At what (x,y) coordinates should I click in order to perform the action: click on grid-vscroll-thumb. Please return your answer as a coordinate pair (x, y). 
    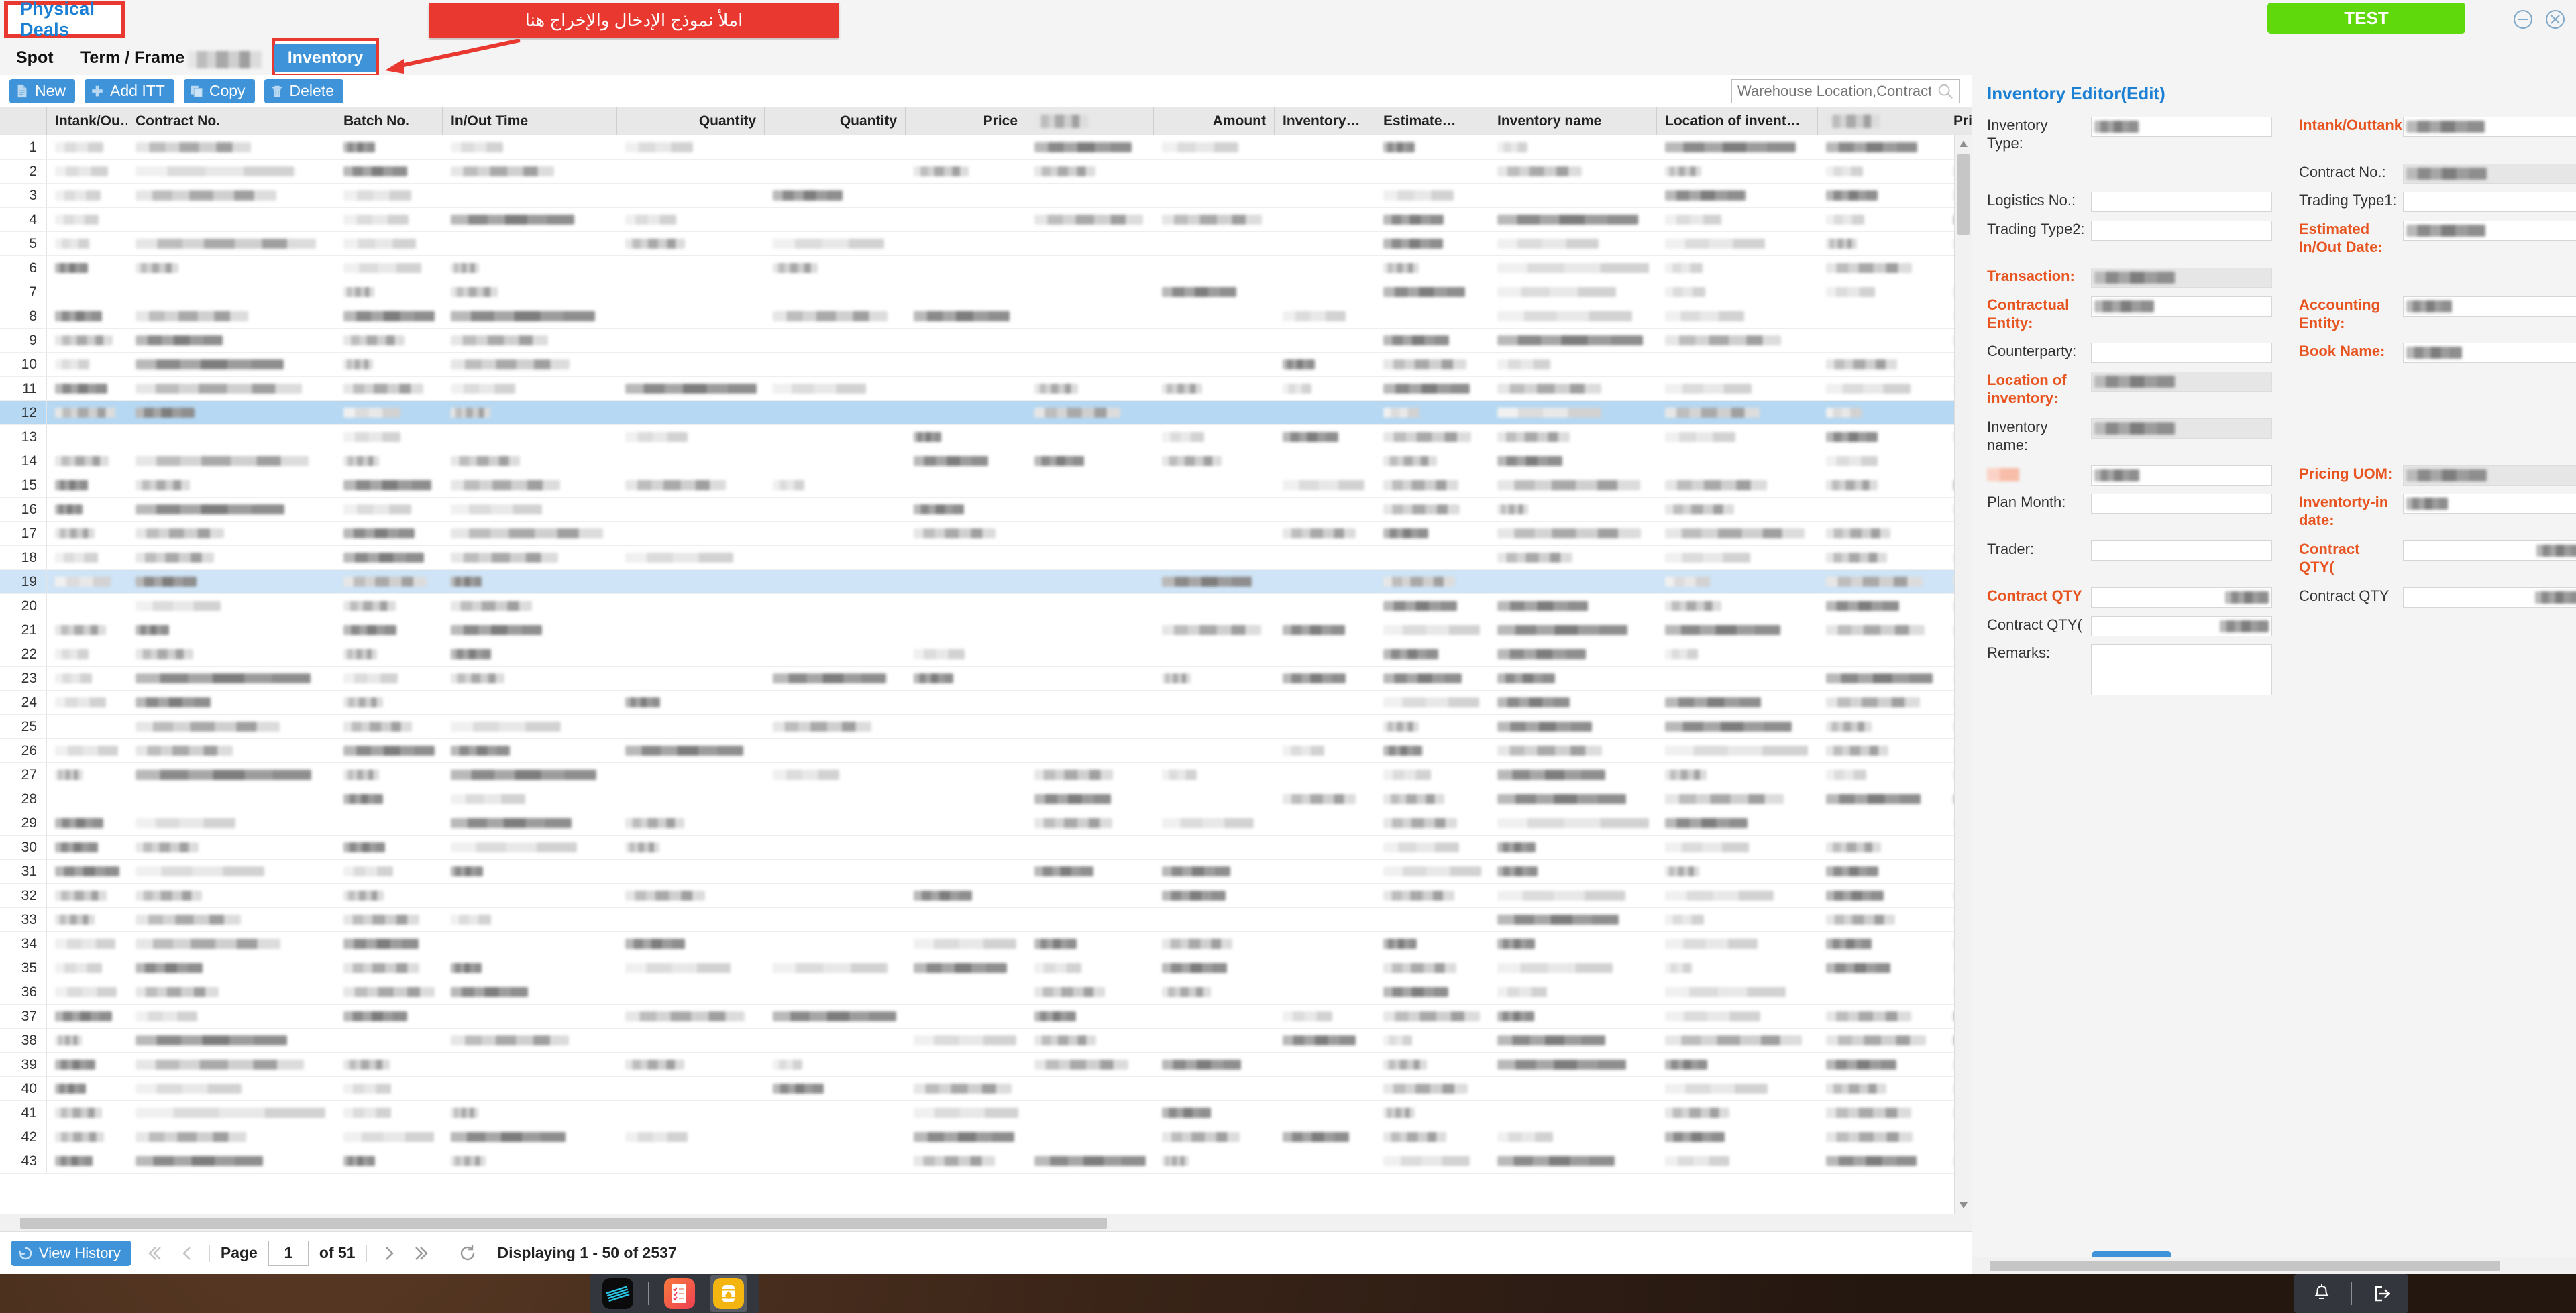
    Looking at the image, I should click on (1963, 194).